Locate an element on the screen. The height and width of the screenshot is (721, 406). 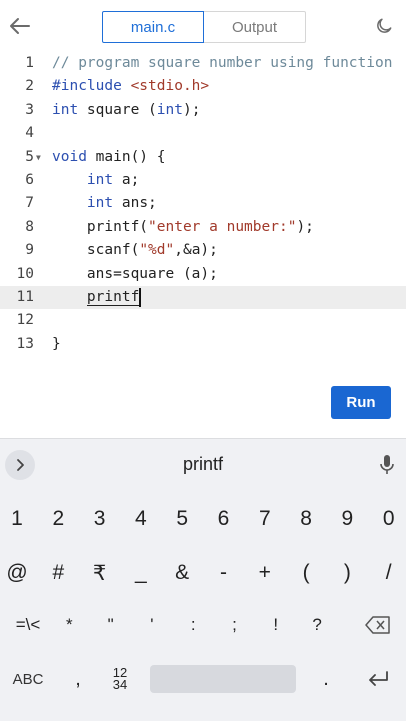
line-number: 13 is located at coordinates (25, 343).